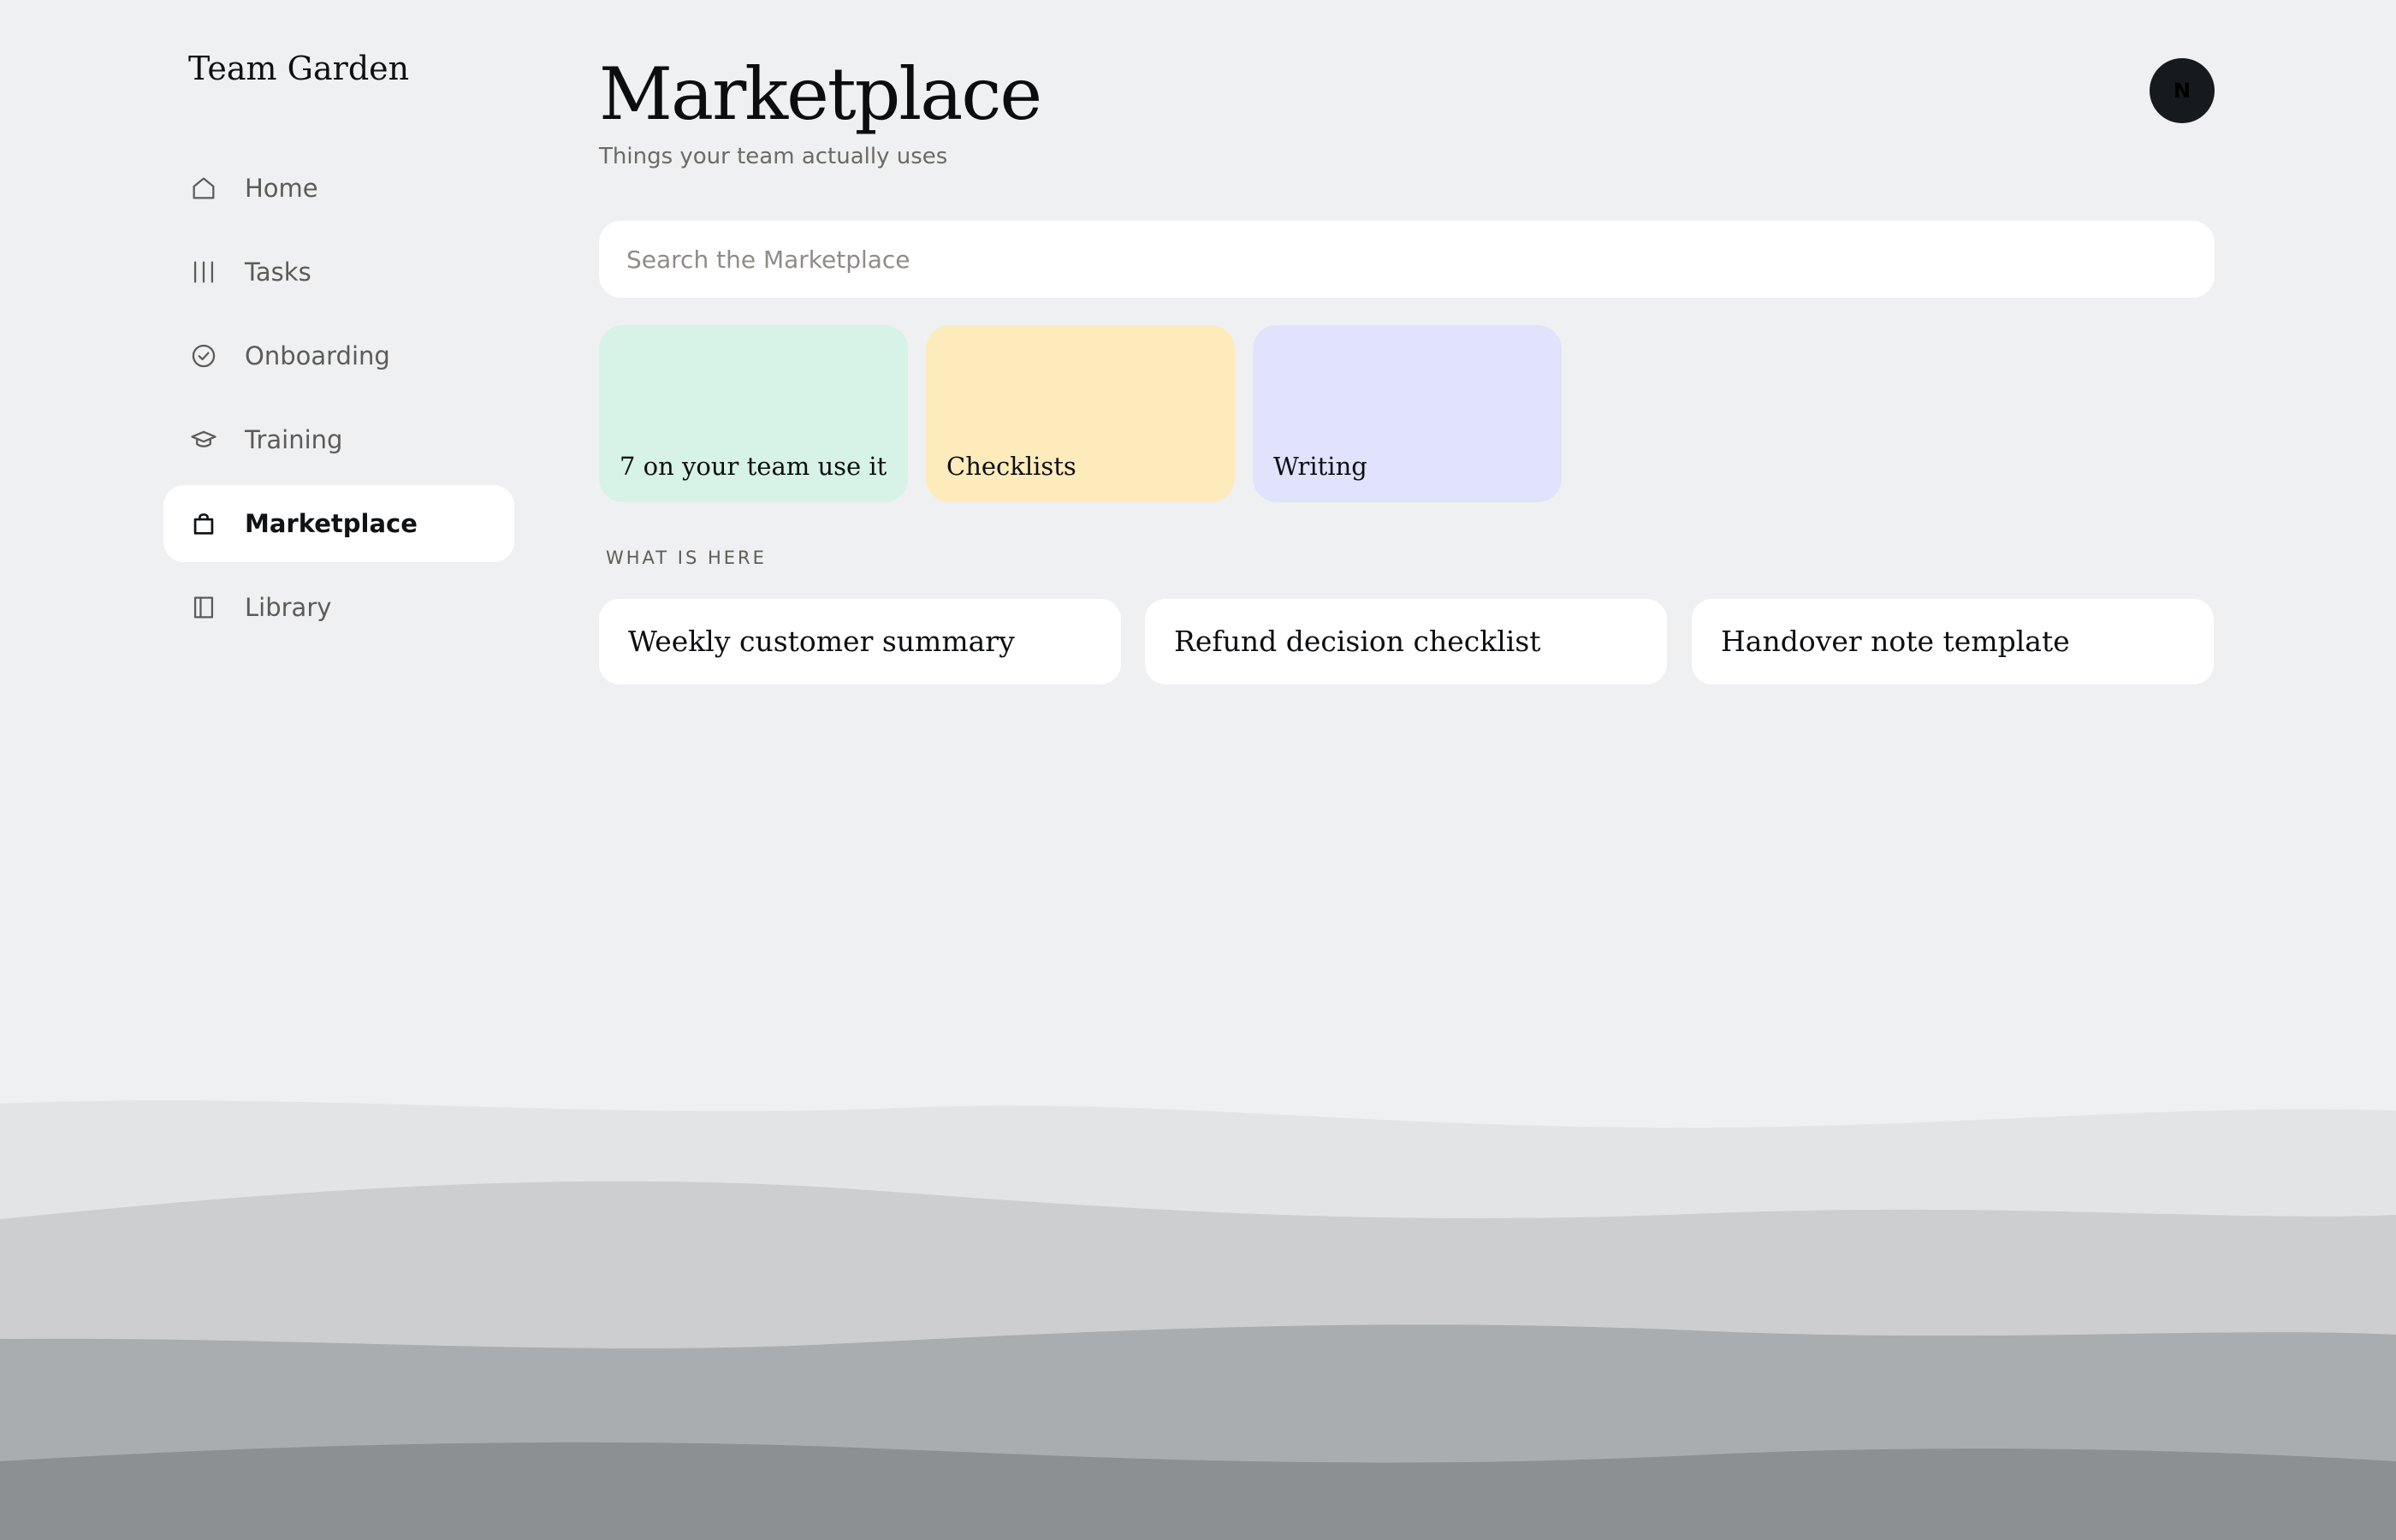 The width and height of the screenshot is (2396, 1540). What do you see at coordinates (1896, 641) in the screenshot?
I see `item-title: Handover note template` at bounding box center [1896, 641].